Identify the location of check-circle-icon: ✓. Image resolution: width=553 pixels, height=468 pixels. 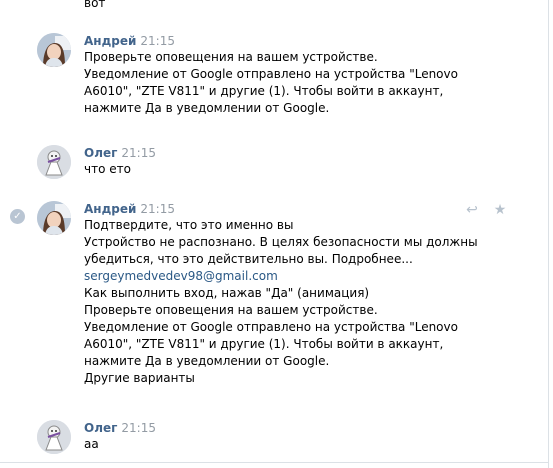
(17, 216).